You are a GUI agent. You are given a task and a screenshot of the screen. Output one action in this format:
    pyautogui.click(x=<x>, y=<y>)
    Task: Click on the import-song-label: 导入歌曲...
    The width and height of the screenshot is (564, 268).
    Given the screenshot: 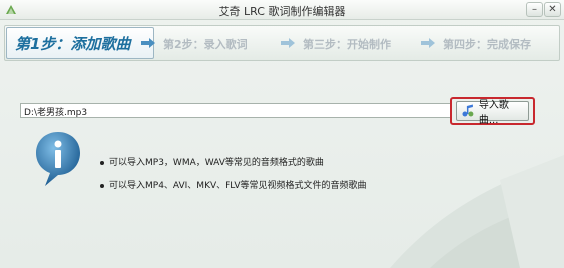 What is the action you would take?
    pyautogui.click(x=493, y=113)
    